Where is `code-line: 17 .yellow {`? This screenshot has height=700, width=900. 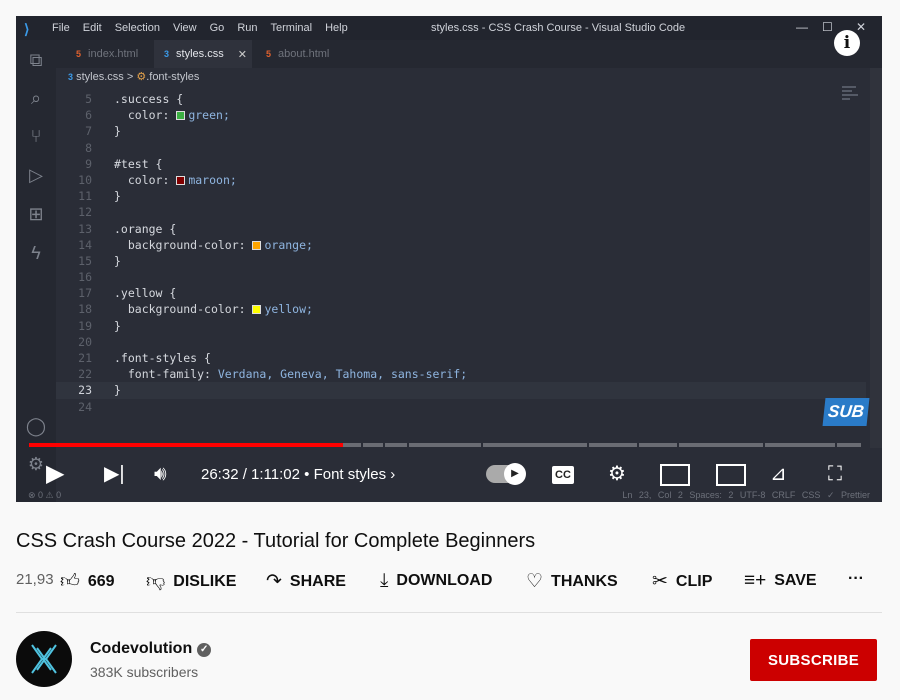
code-line: 17 .yellow { is located at coordinates (461, 293).